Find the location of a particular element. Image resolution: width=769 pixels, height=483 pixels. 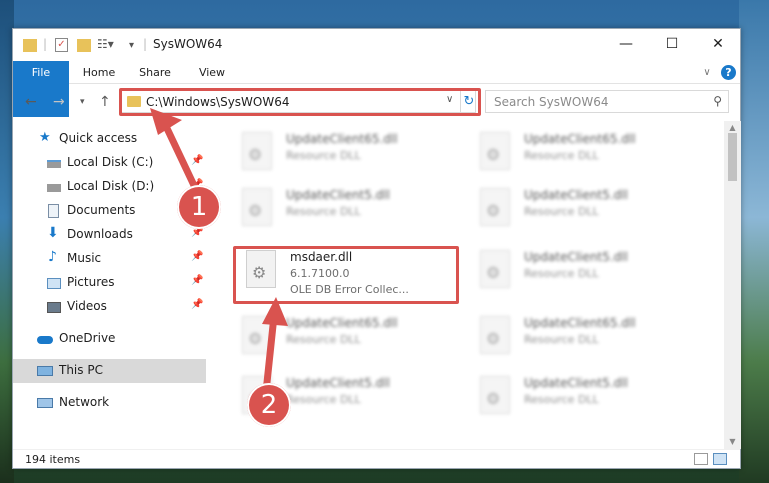

ribbon: File Home Share View ∨ ? is located at coordinates (376, 89).